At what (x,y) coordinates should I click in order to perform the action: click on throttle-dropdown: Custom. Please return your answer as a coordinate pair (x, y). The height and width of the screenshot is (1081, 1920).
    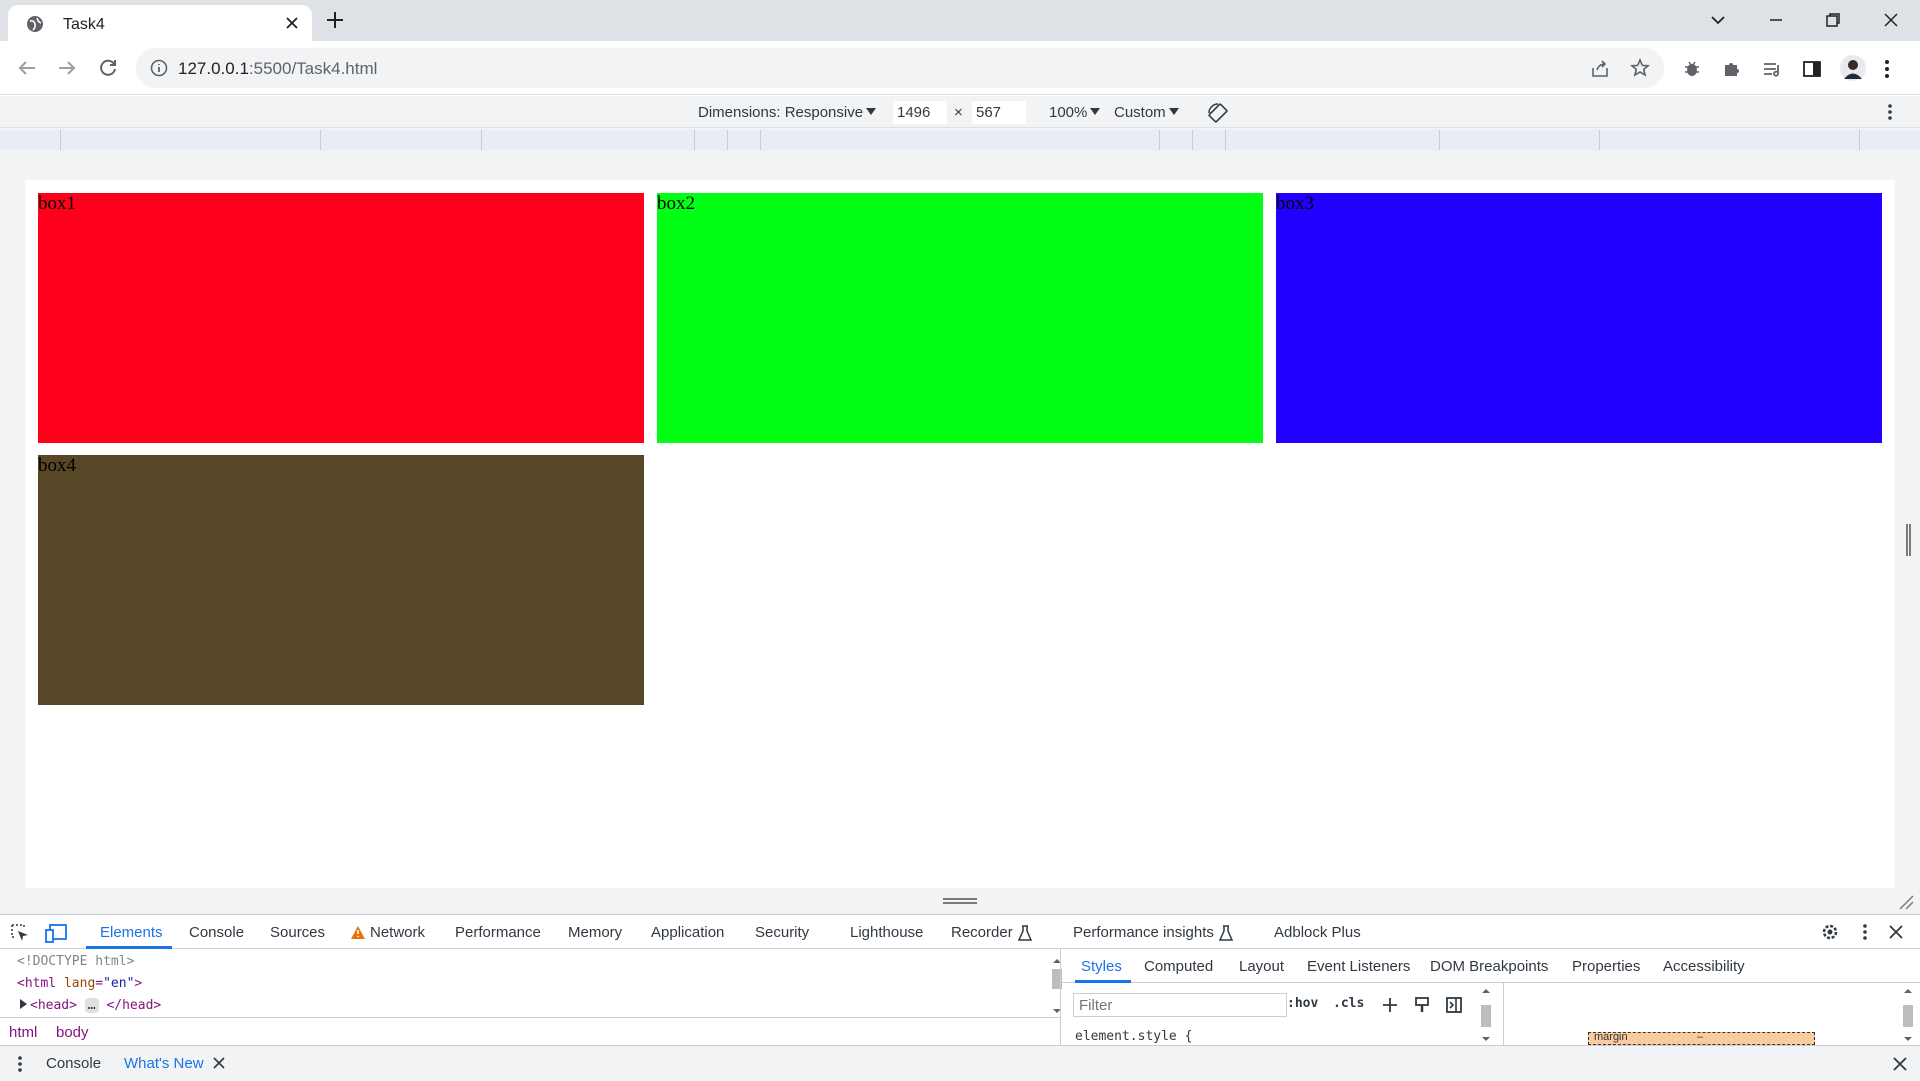
    Looking at the image, I should click on (1146, 112).